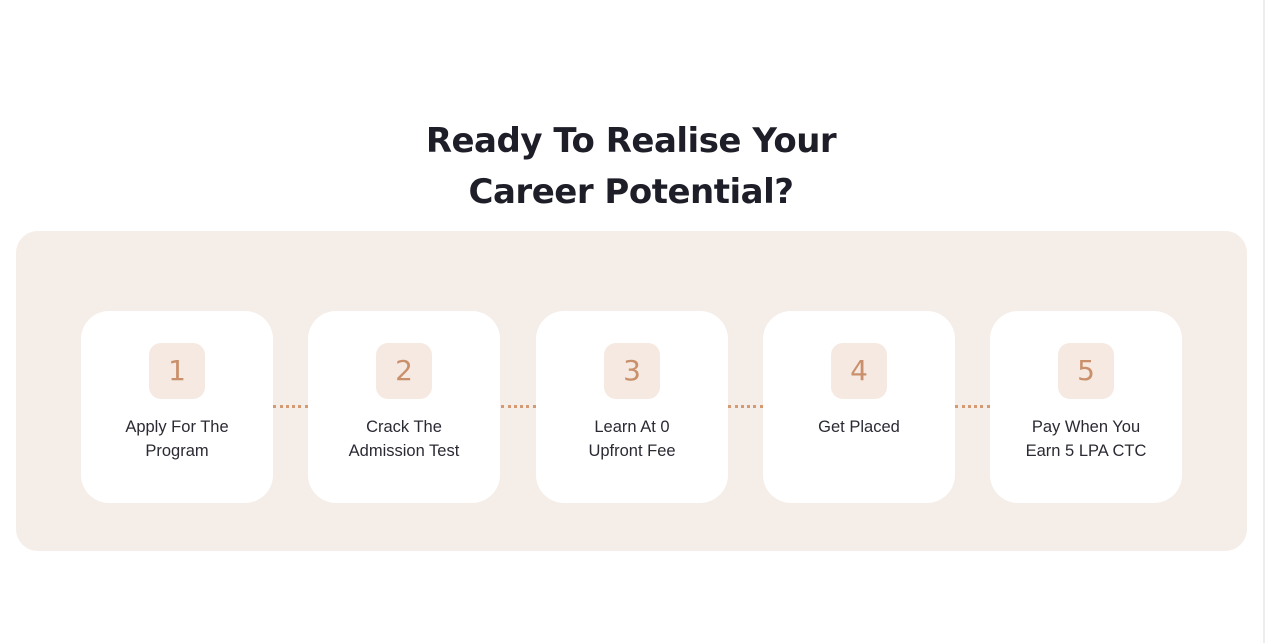 This screenshot has height=643, width=1265. What do you see at coordinates (631, 141) in the screenshot?
I see `section-title-line-1: Ready To Realise Your` at bounding box center [631, 141].